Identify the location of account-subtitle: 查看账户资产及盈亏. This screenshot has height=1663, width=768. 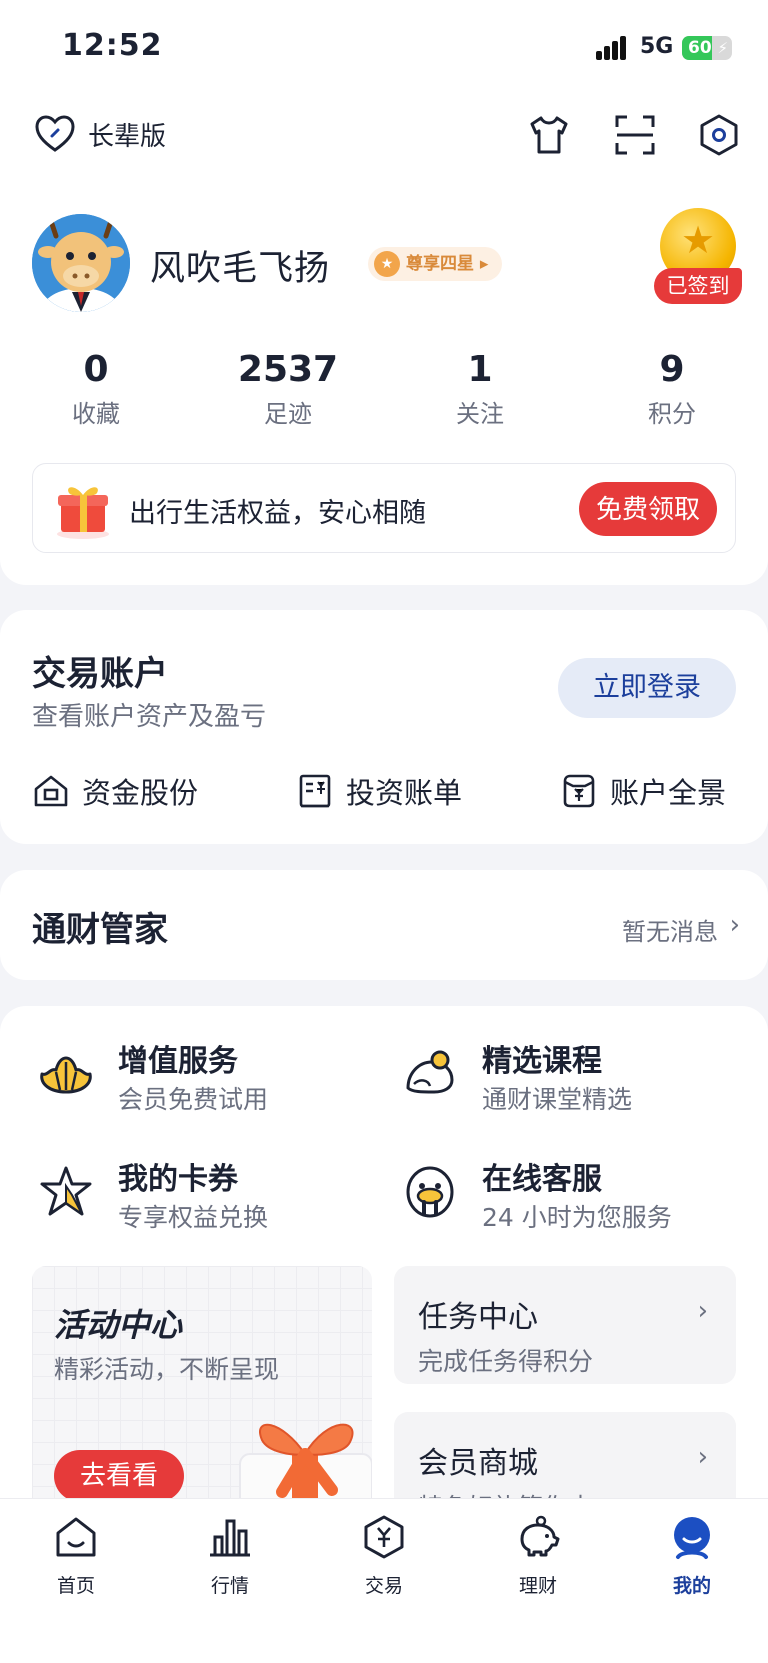
(149, 717).